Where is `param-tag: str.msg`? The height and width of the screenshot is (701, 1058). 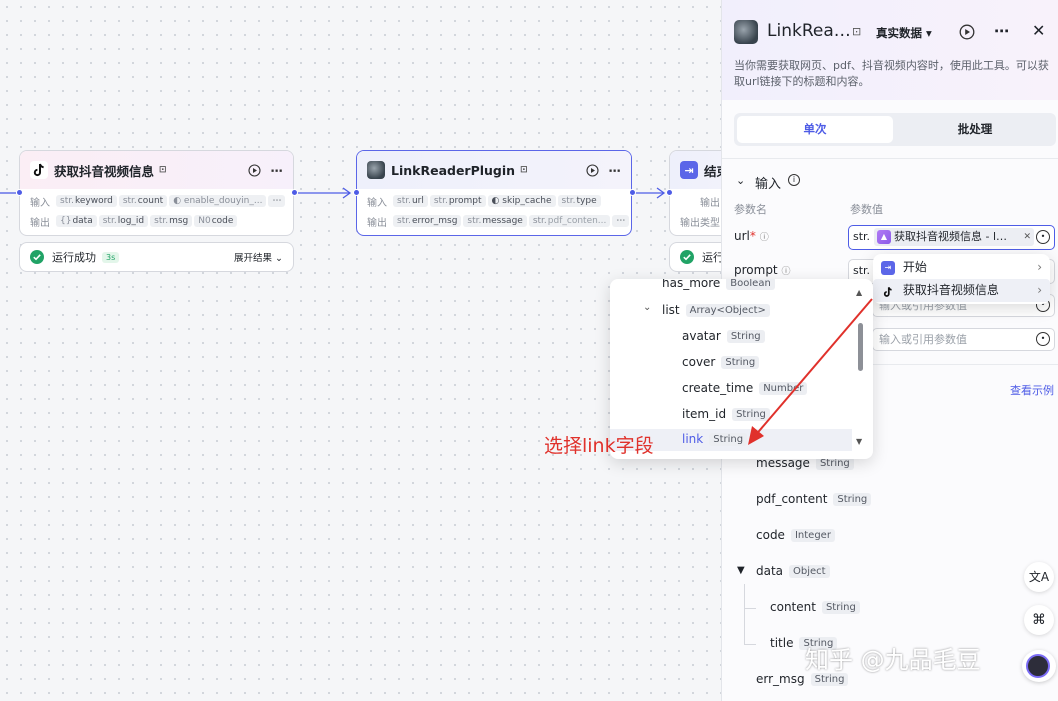
param-tag: str.msg is located at coordinates (171, 221).